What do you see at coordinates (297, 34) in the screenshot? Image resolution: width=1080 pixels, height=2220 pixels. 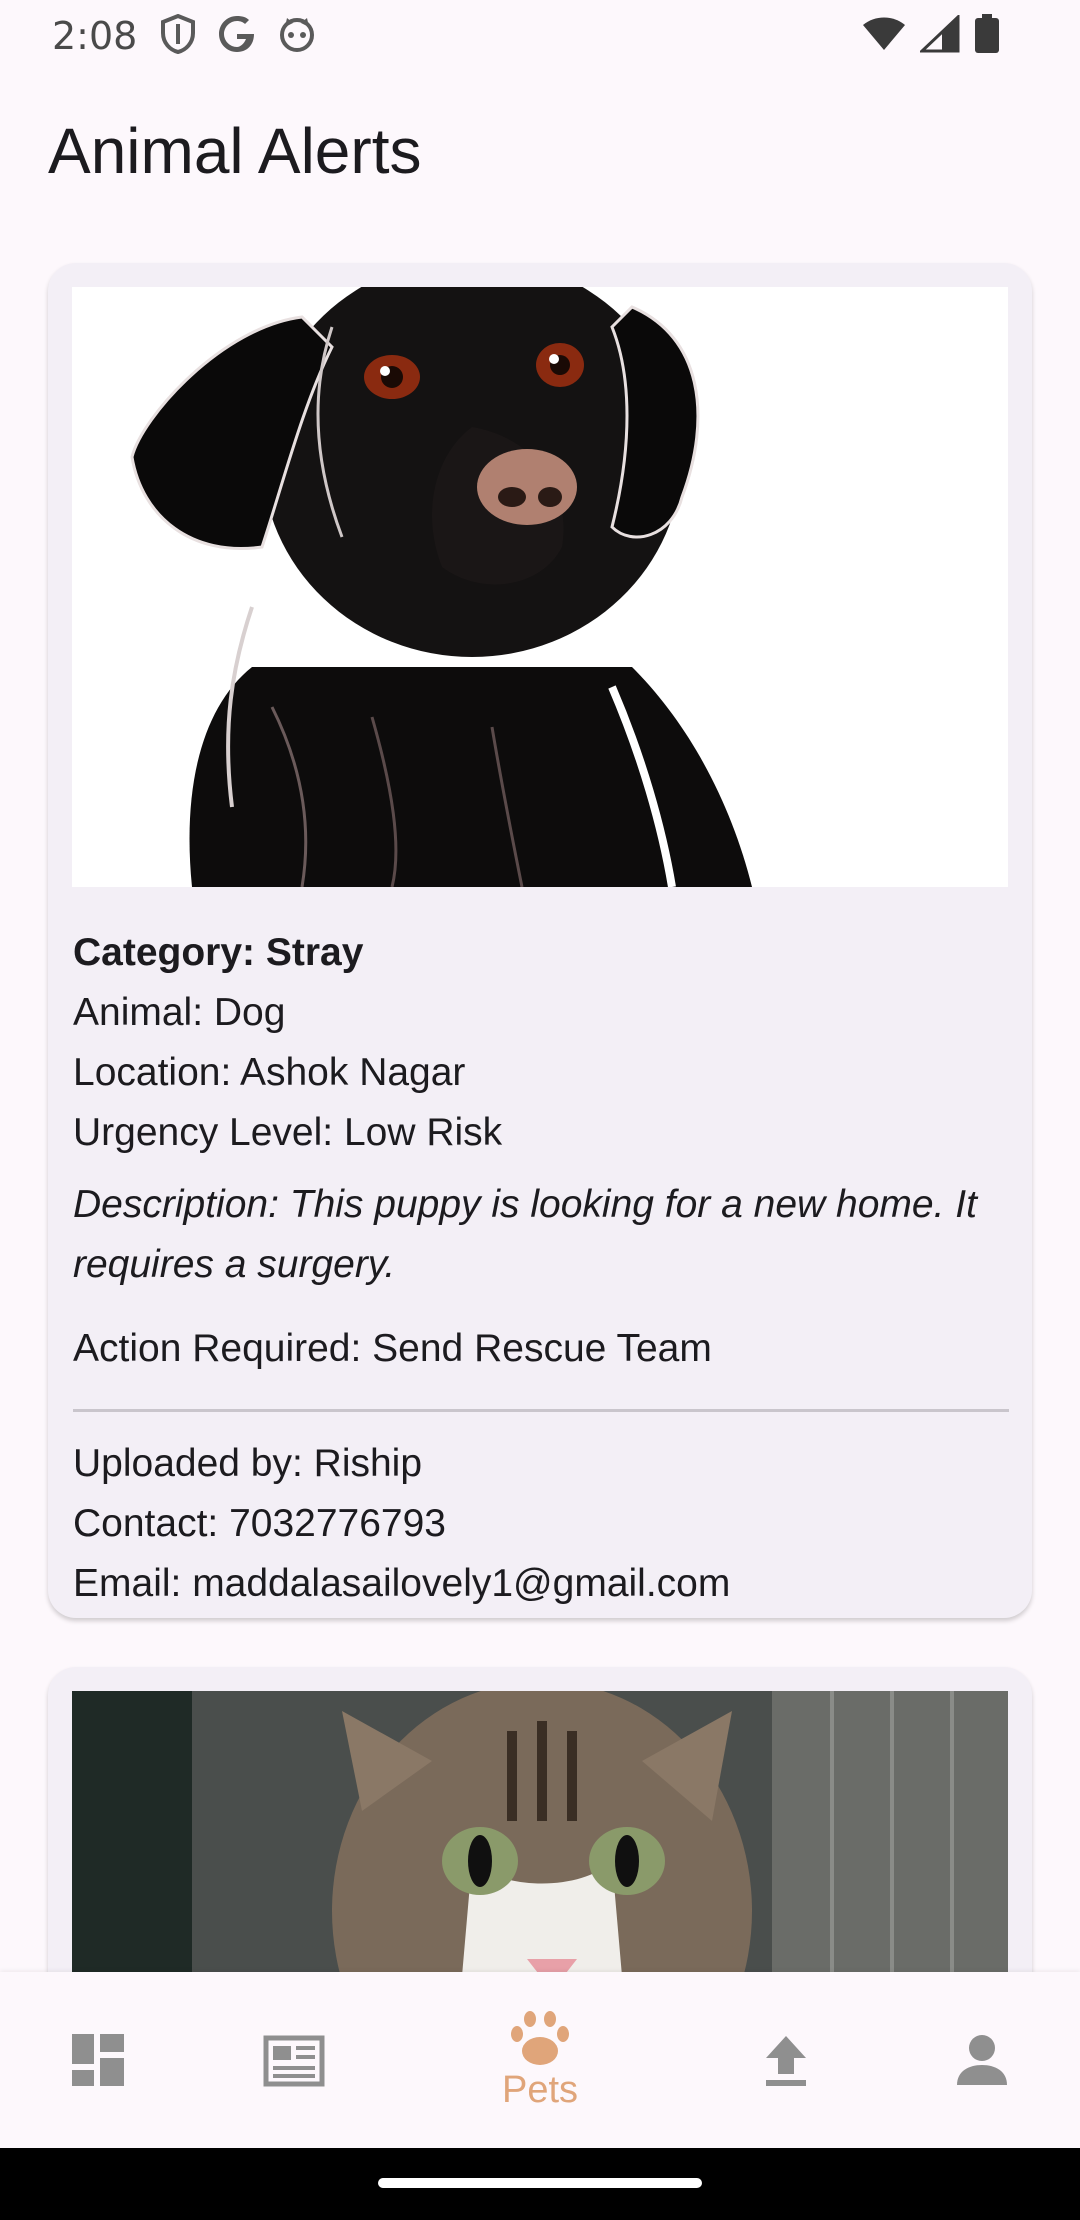 I see `cat-face-icon` at bounding box center [297, 34].